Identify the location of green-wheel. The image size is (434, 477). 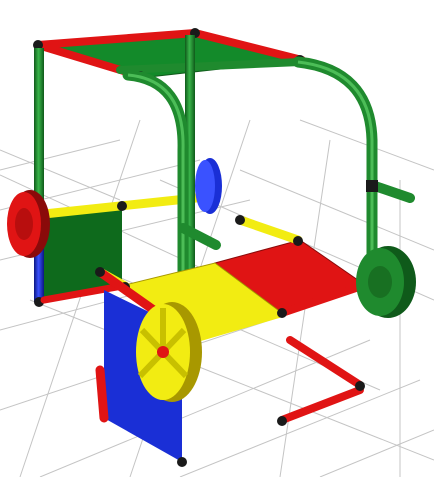
(386, 282).